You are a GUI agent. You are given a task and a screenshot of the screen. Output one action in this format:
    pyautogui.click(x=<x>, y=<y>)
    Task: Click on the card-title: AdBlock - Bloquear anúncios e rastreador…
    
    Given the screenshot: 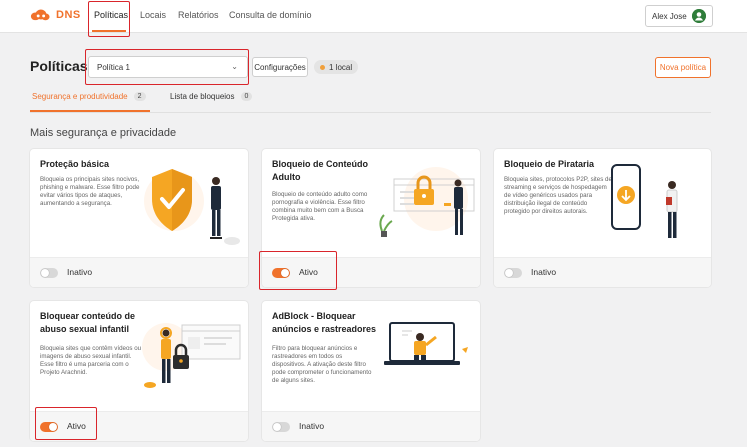 What is the action you would take?
    pyautogui.click(x=324, y=322)
    